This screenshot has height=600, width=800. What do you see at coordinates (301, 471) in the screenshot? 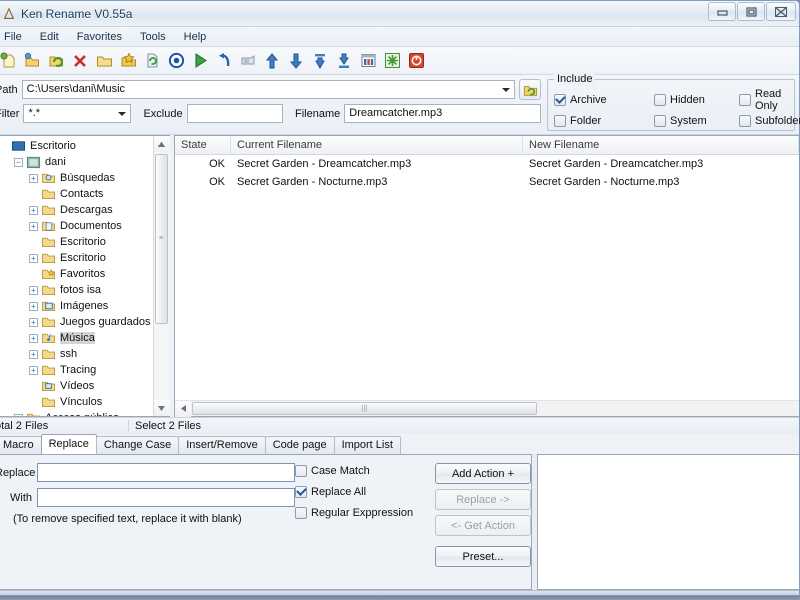
I see `checkbox-case-match` at bounding box center [301, 471].